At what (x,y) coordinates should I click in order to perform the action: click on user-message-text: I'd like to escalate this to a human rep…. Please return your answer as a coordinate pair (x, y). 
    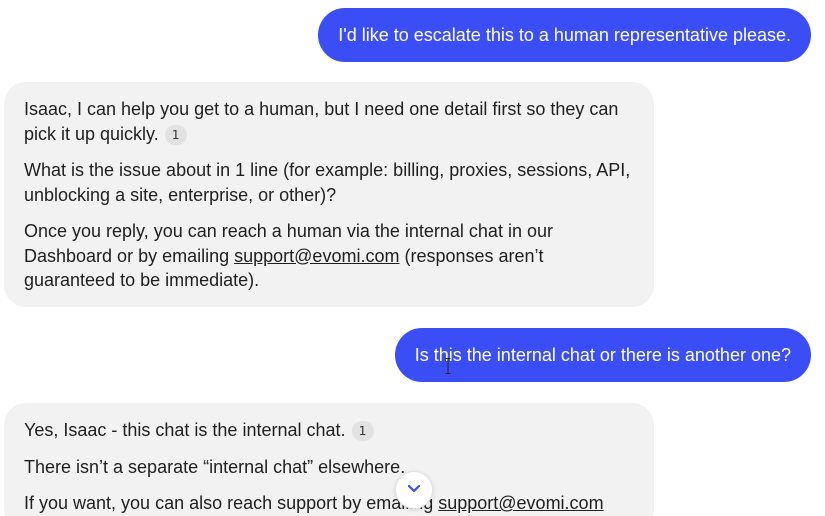
    Looking at the image, I should click on (564, 35).